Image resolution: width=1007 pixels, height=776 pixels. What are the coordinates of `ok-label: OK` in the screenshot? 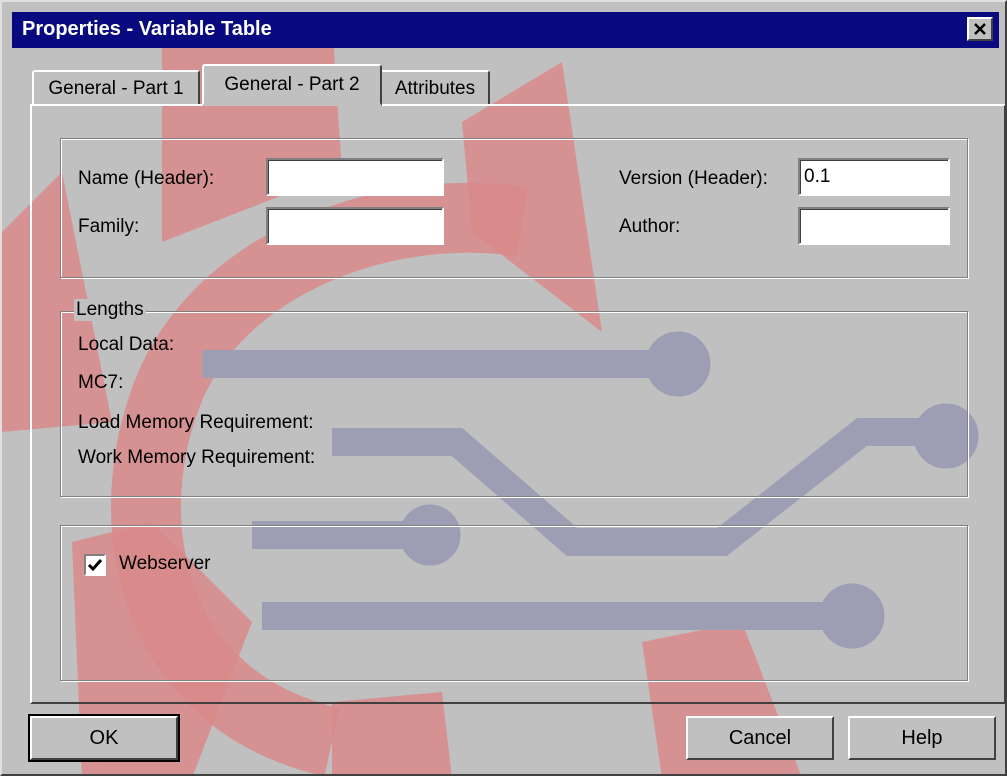 It's located at (104, 737).